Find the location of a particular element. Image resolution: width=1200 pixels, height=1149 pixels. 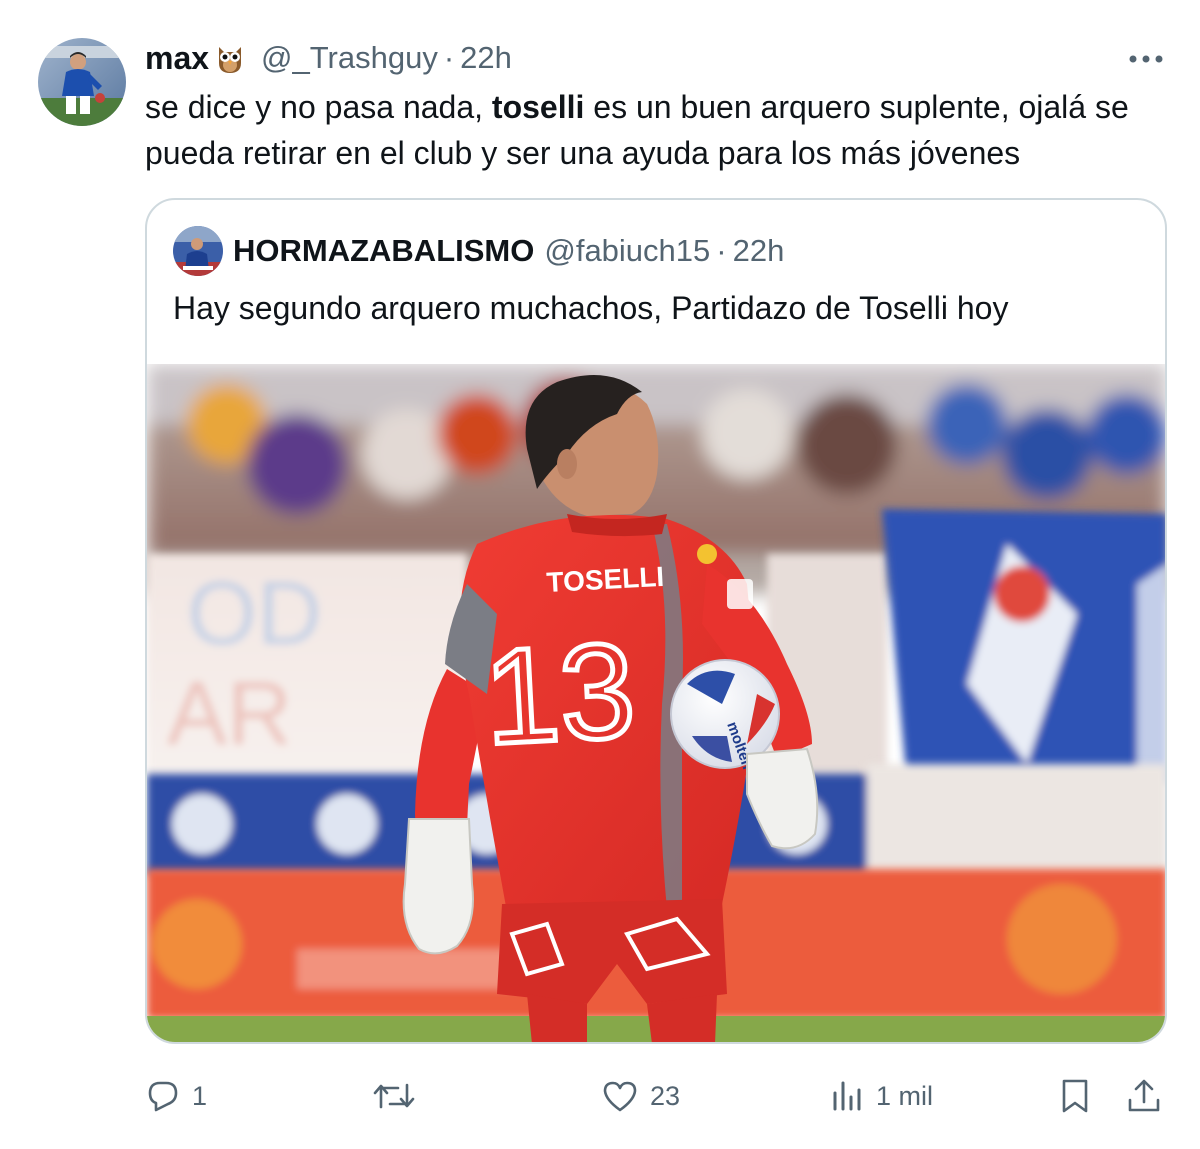

reply-button: 1 is located at coordinates (176, 1096).